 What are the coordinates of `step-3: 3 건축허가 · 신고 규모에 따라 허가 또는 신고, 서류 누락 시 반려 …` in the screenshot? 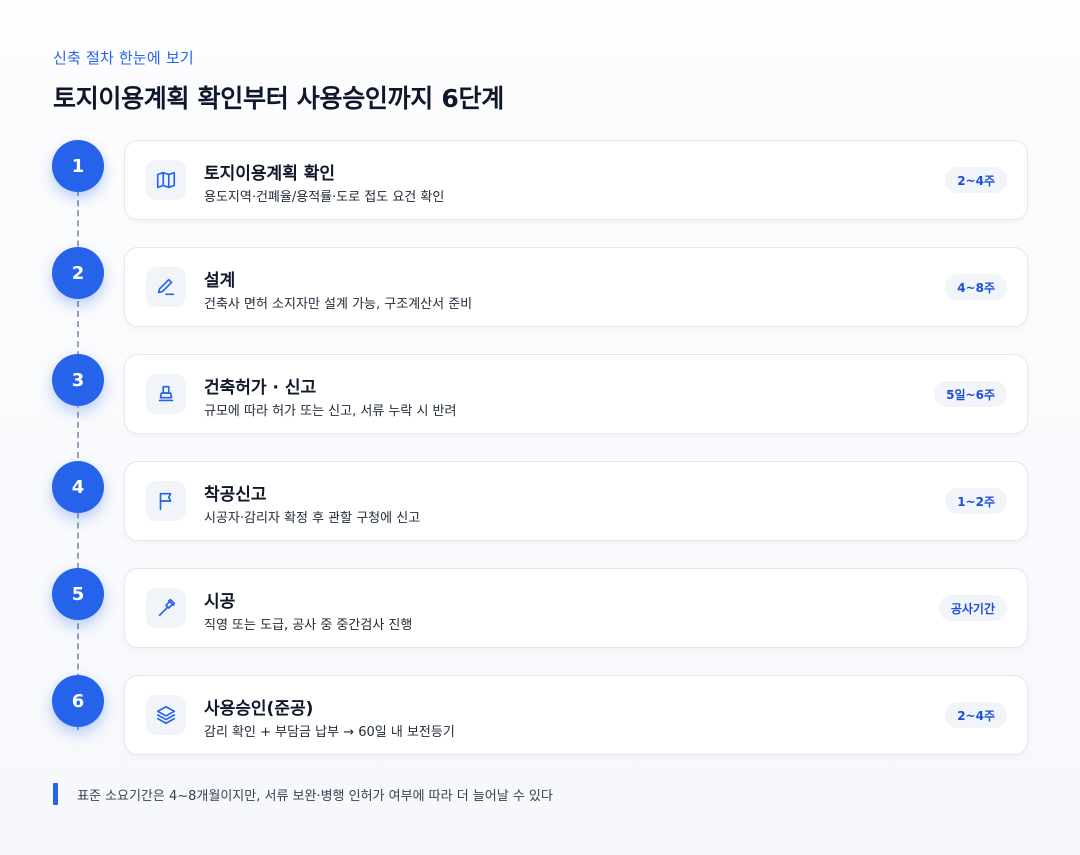 It's located at (540, 394).